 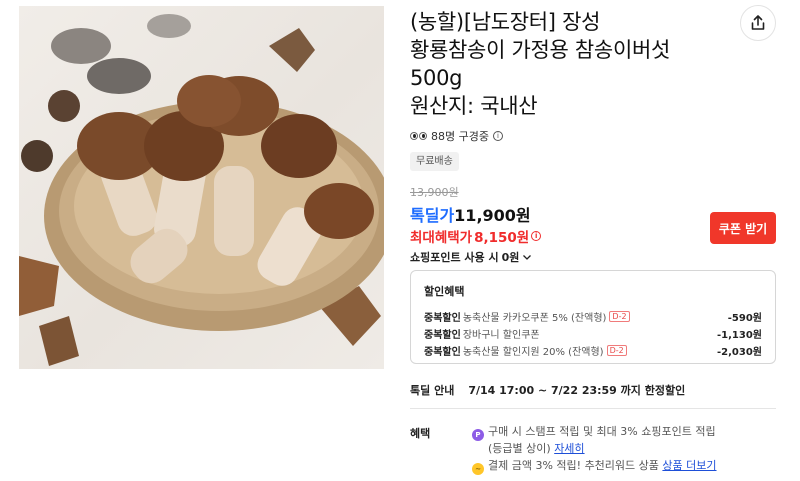 I want to click on points-icon: P, so click(x=478, y=435).